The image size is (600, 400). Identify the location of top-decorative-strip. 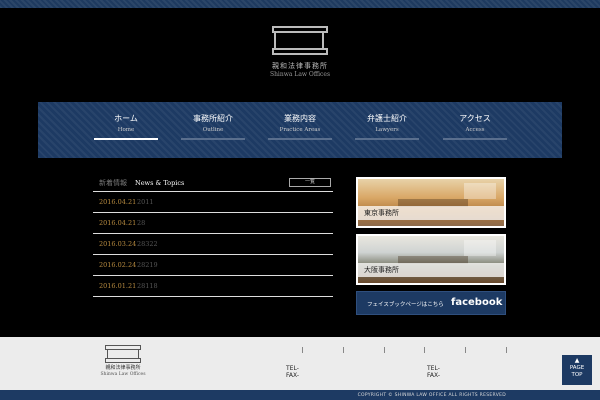
(300, 4).